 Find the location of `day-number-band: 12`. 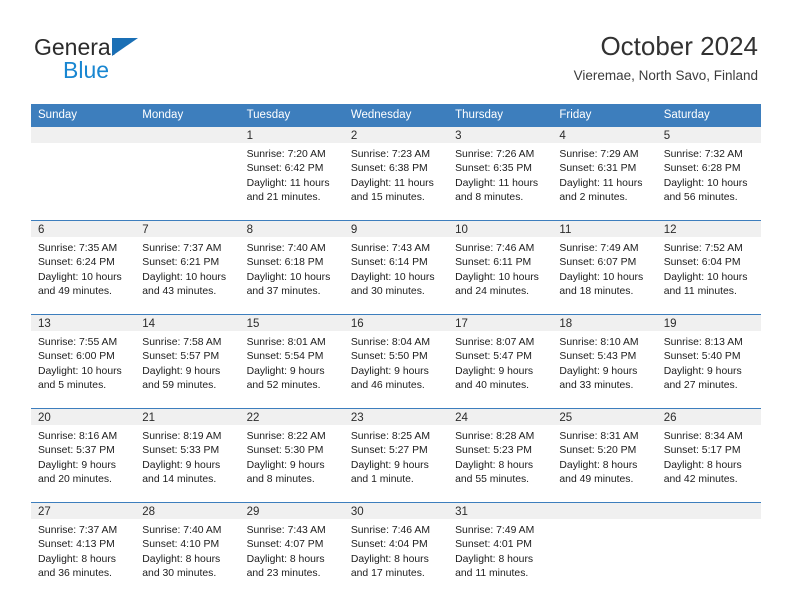

day-number-band: 12 is located at coordinates (708, 229).